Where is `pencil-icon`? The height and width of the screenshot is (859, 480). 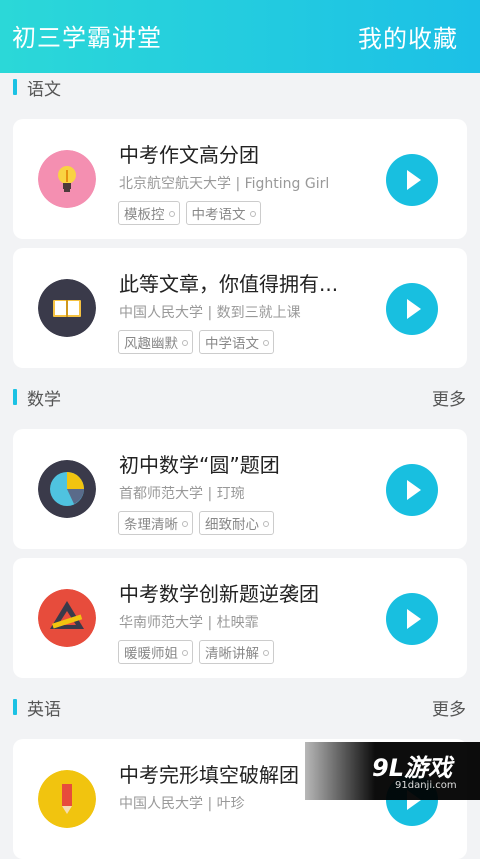
pencil-icon is located at coordinates (67, 799).